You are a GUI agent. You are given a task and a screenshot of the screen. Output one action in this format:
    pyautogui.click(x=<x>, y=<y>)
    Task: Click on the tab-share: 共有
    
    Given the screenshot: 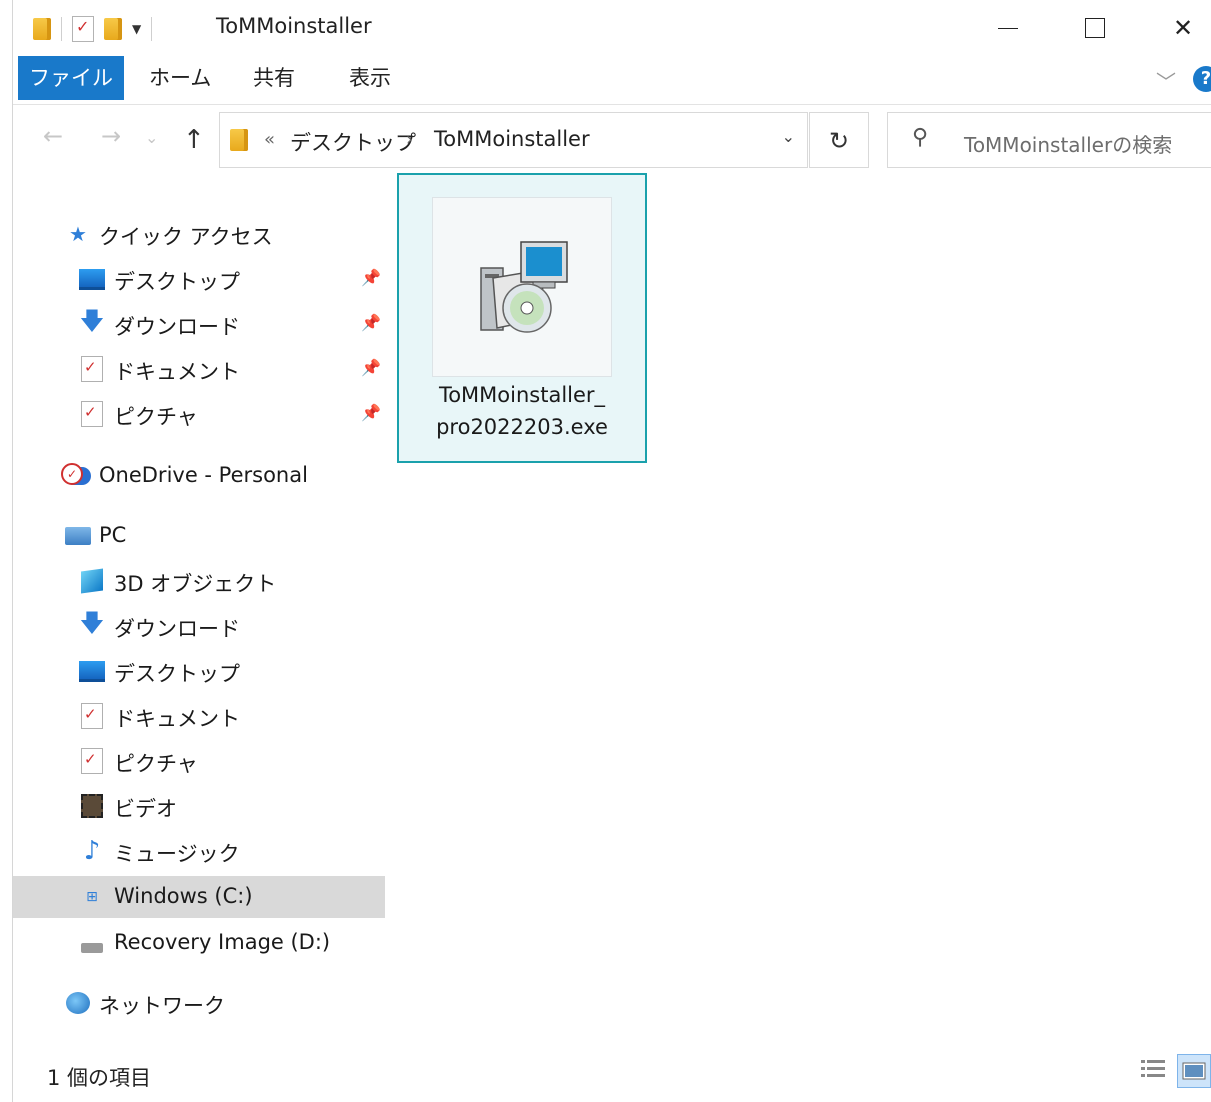 What is the action you would take?
    pyautogui.click(x=274, y=78)
    